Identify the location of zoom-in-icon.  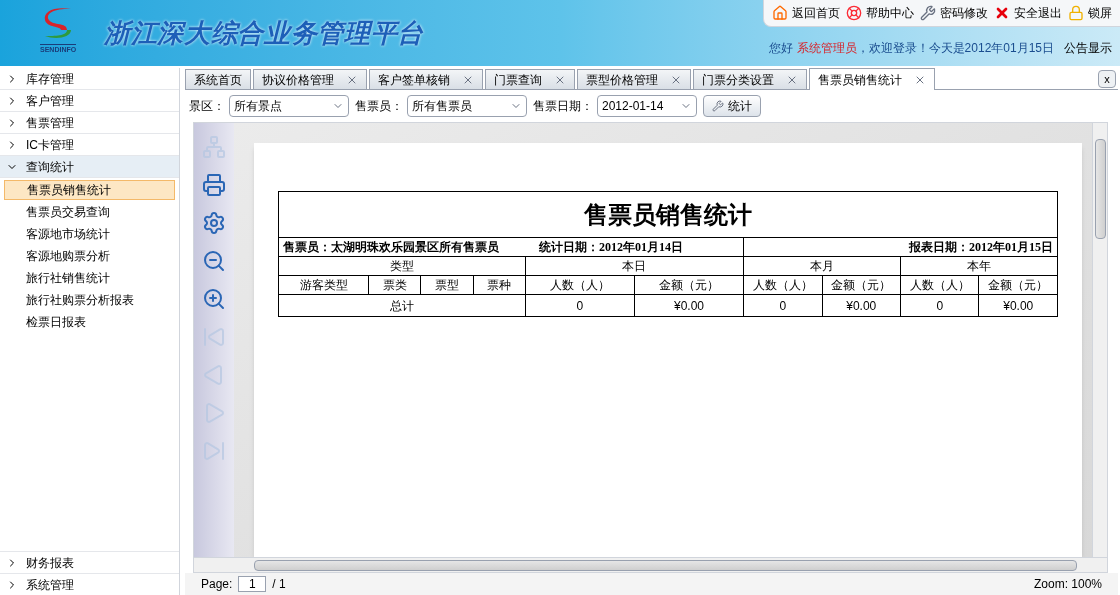
(214, 299).